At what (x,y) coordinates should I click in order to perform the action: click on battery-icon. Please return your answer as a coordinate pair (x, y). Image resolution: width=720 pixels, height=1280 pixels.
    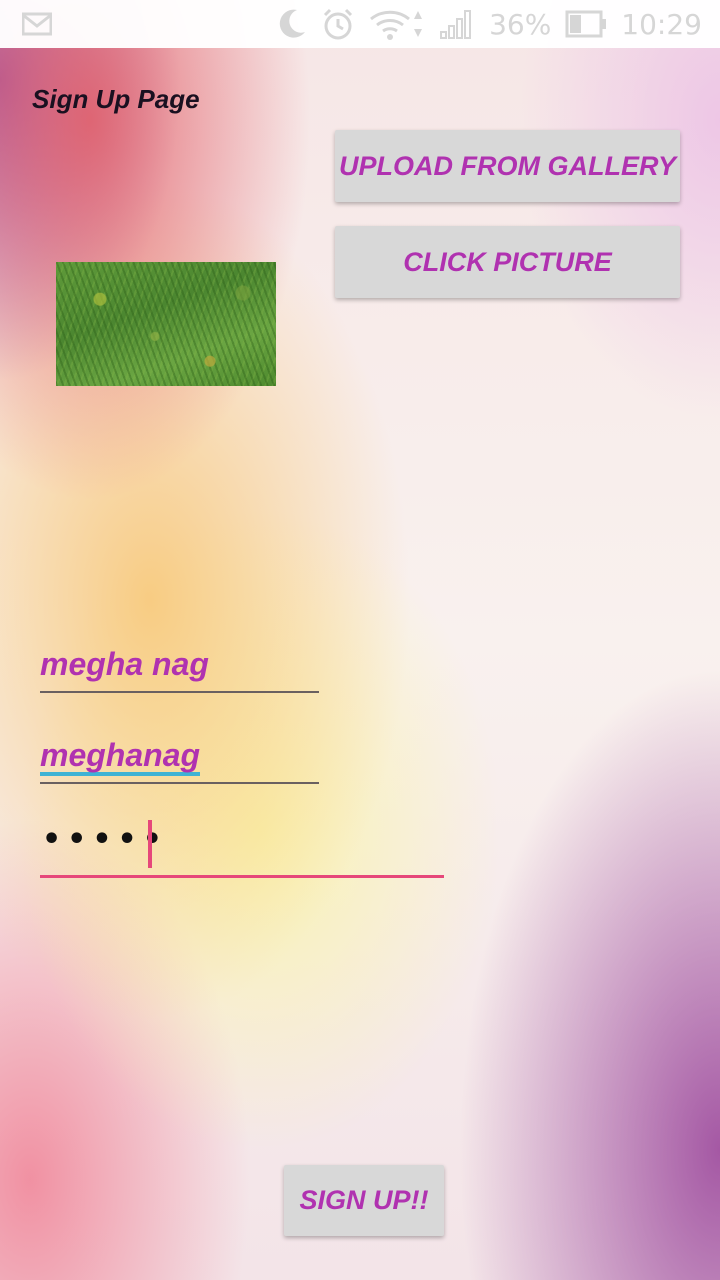
    Looking at the image, I should click on (586, 24).